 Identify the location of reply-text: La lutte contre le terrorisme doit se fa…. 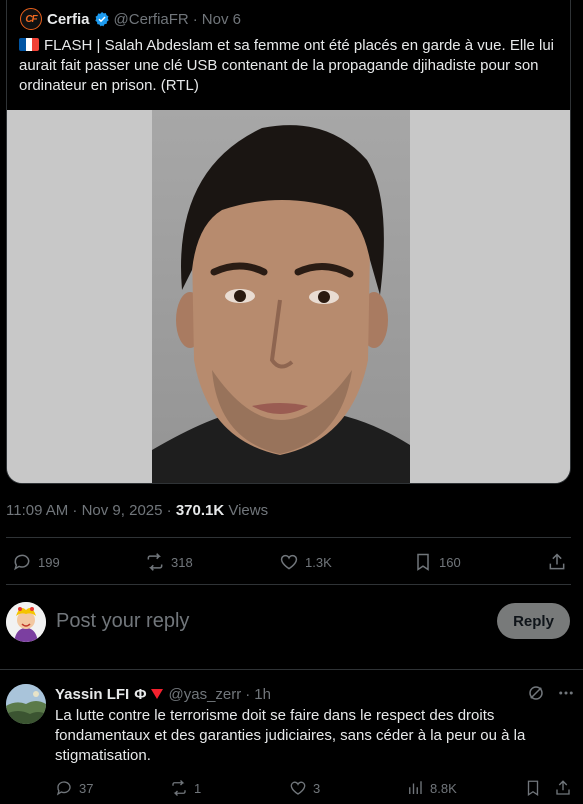
(290, 735).